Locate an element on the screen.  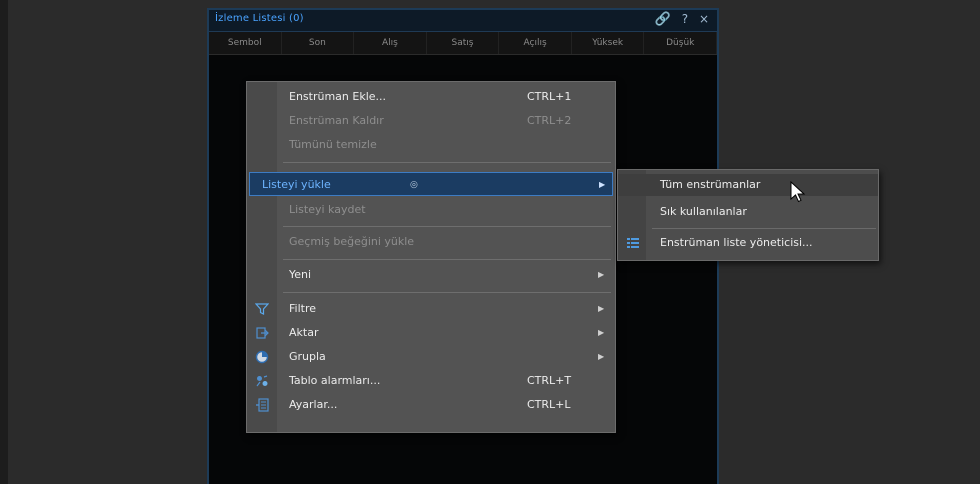
group-icon is located at coordinates (262, 357).